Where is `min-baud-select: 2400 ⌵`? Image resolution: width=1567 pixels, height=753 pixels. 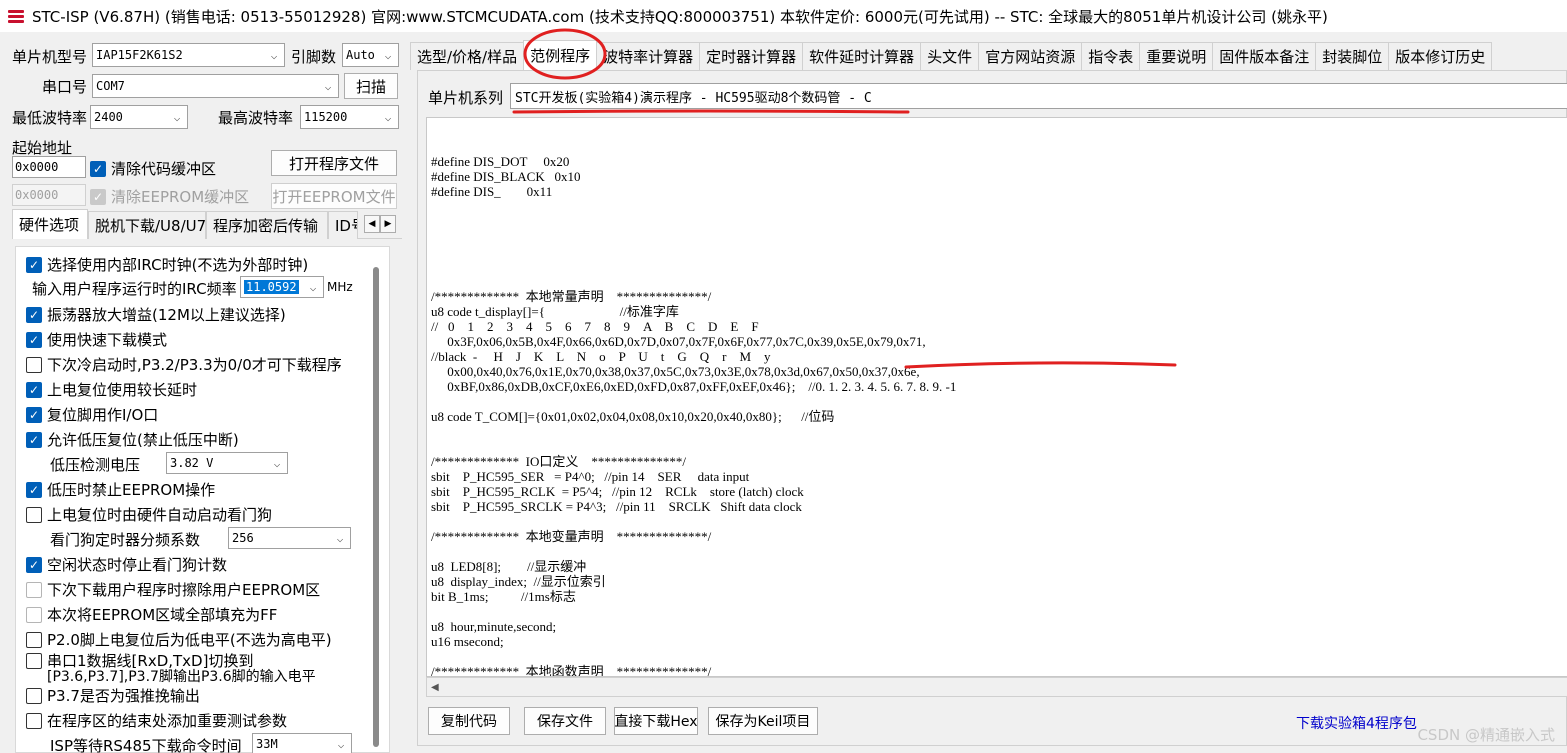 min-baud-select: 2400 ⌵ is located at coordinates (139, 117).